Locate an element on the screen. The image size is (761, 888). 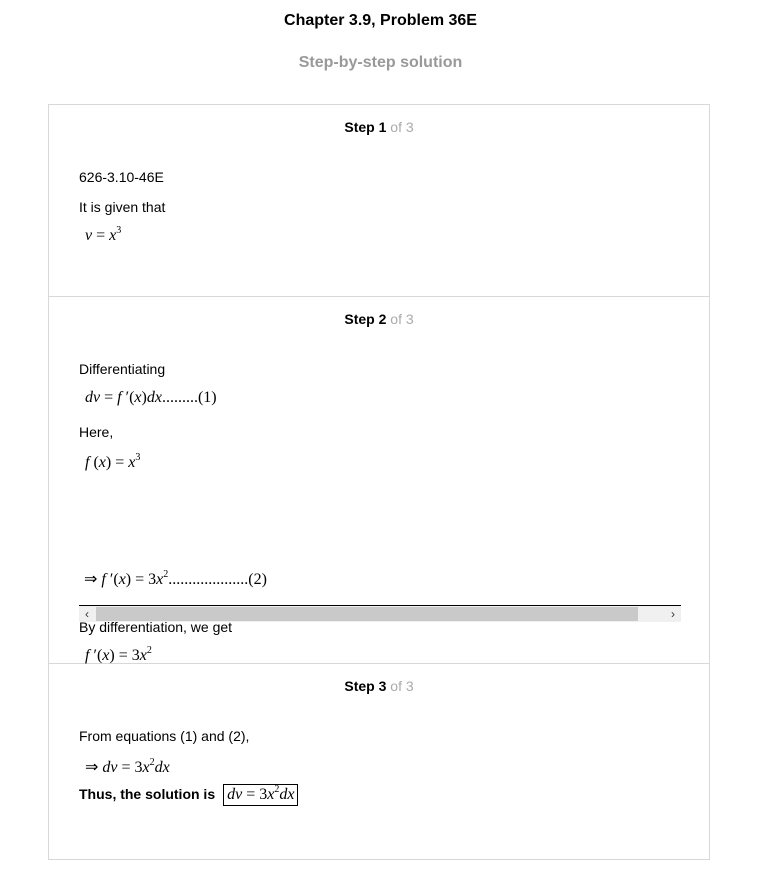
equation-1: dv = f ′(x)dx.........(1) is located at coordinates (151, 397).